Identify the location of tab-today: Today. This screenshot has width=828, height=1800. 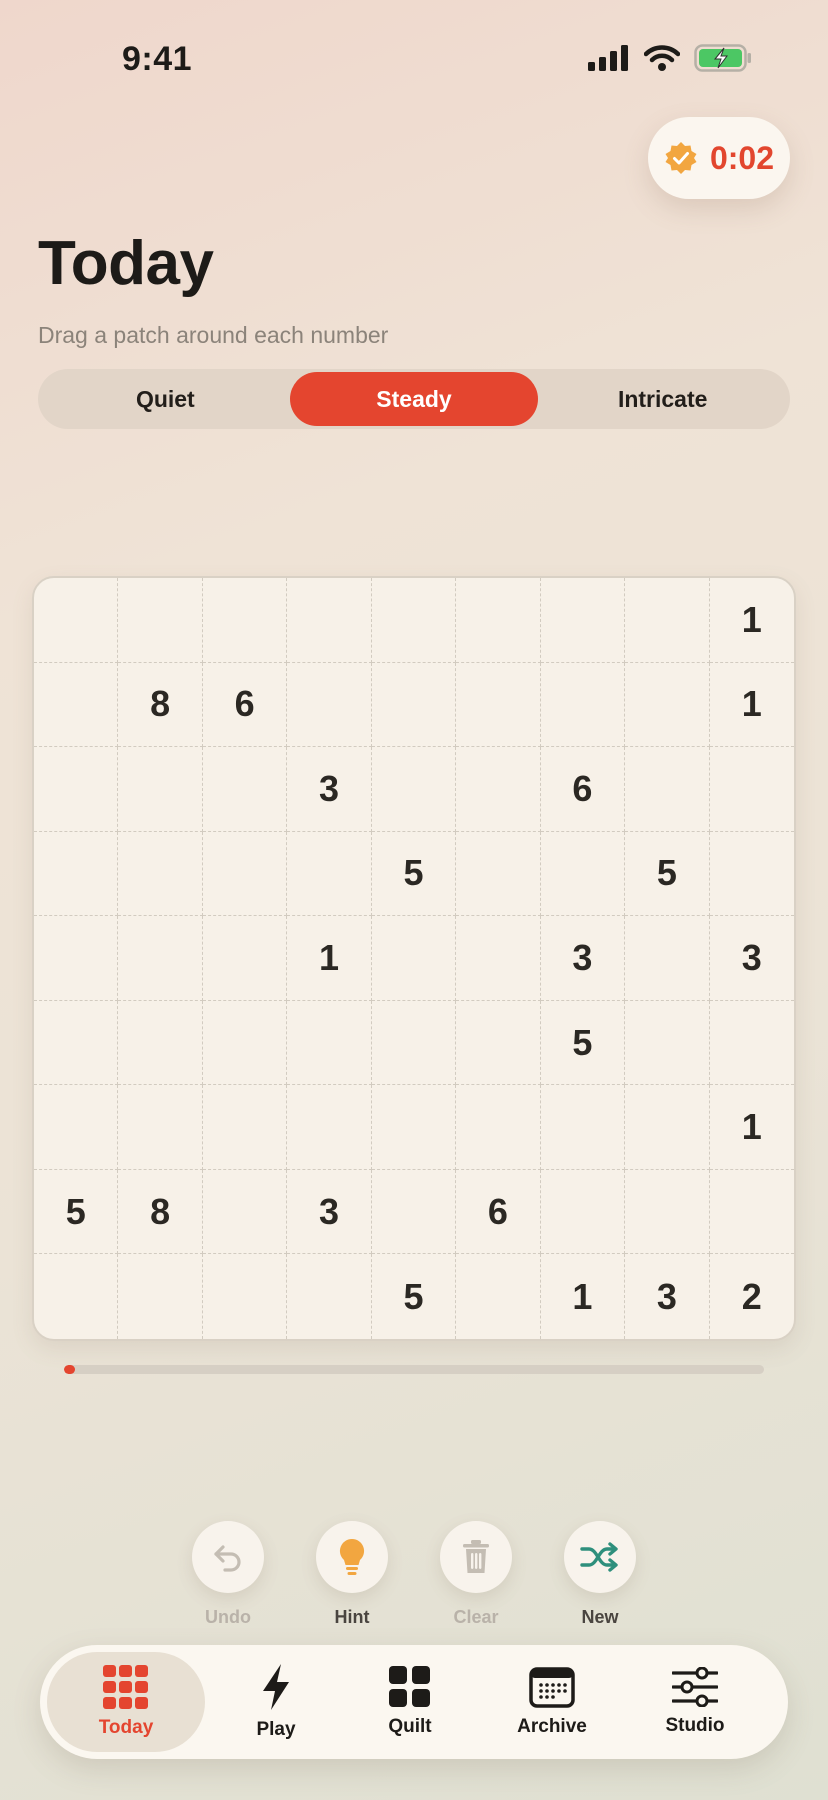
(126, 1702).